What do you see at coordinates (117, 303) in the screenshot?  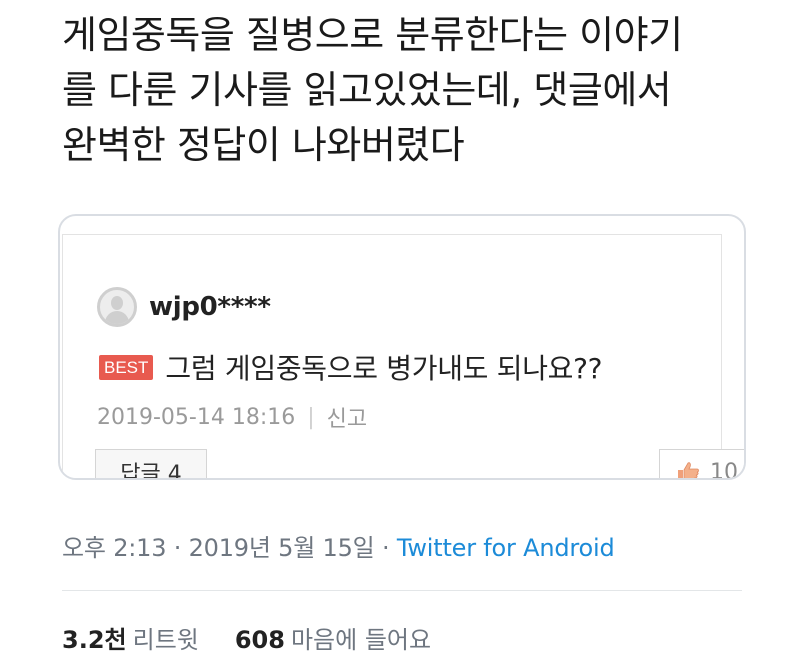 I see `avatar-head-shape` at bounding box center [117, 303].